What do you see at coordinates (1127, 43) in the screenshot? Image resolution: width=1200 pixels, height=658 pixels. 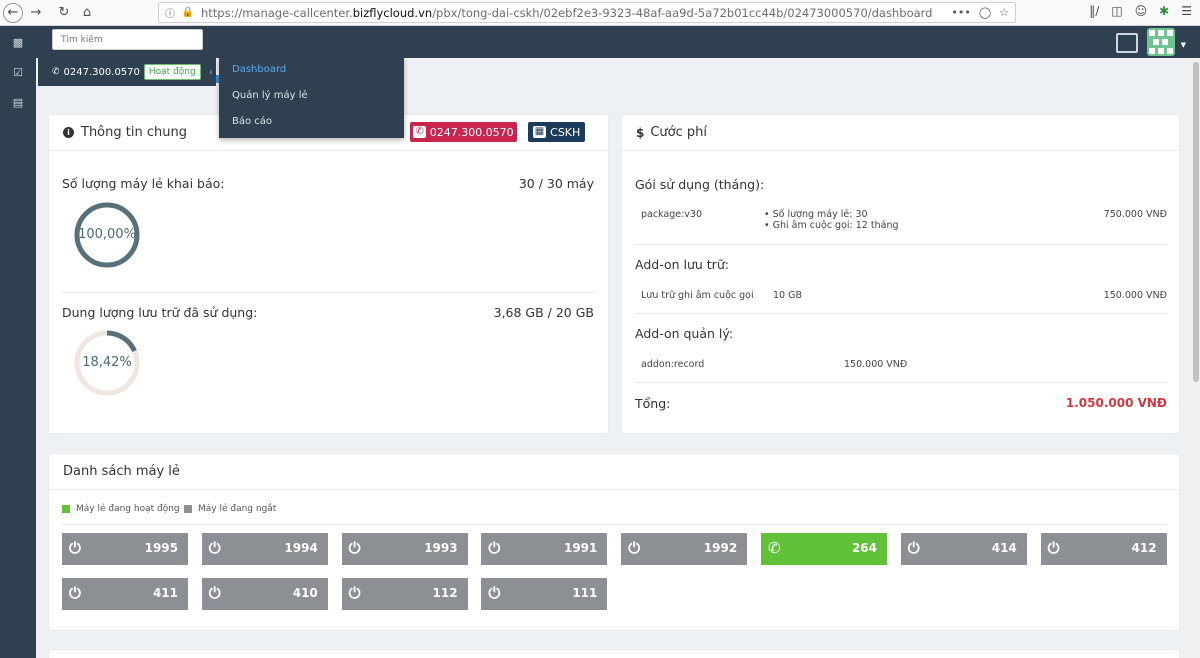 I see `device-icon` at bounding box center [1127, 43].